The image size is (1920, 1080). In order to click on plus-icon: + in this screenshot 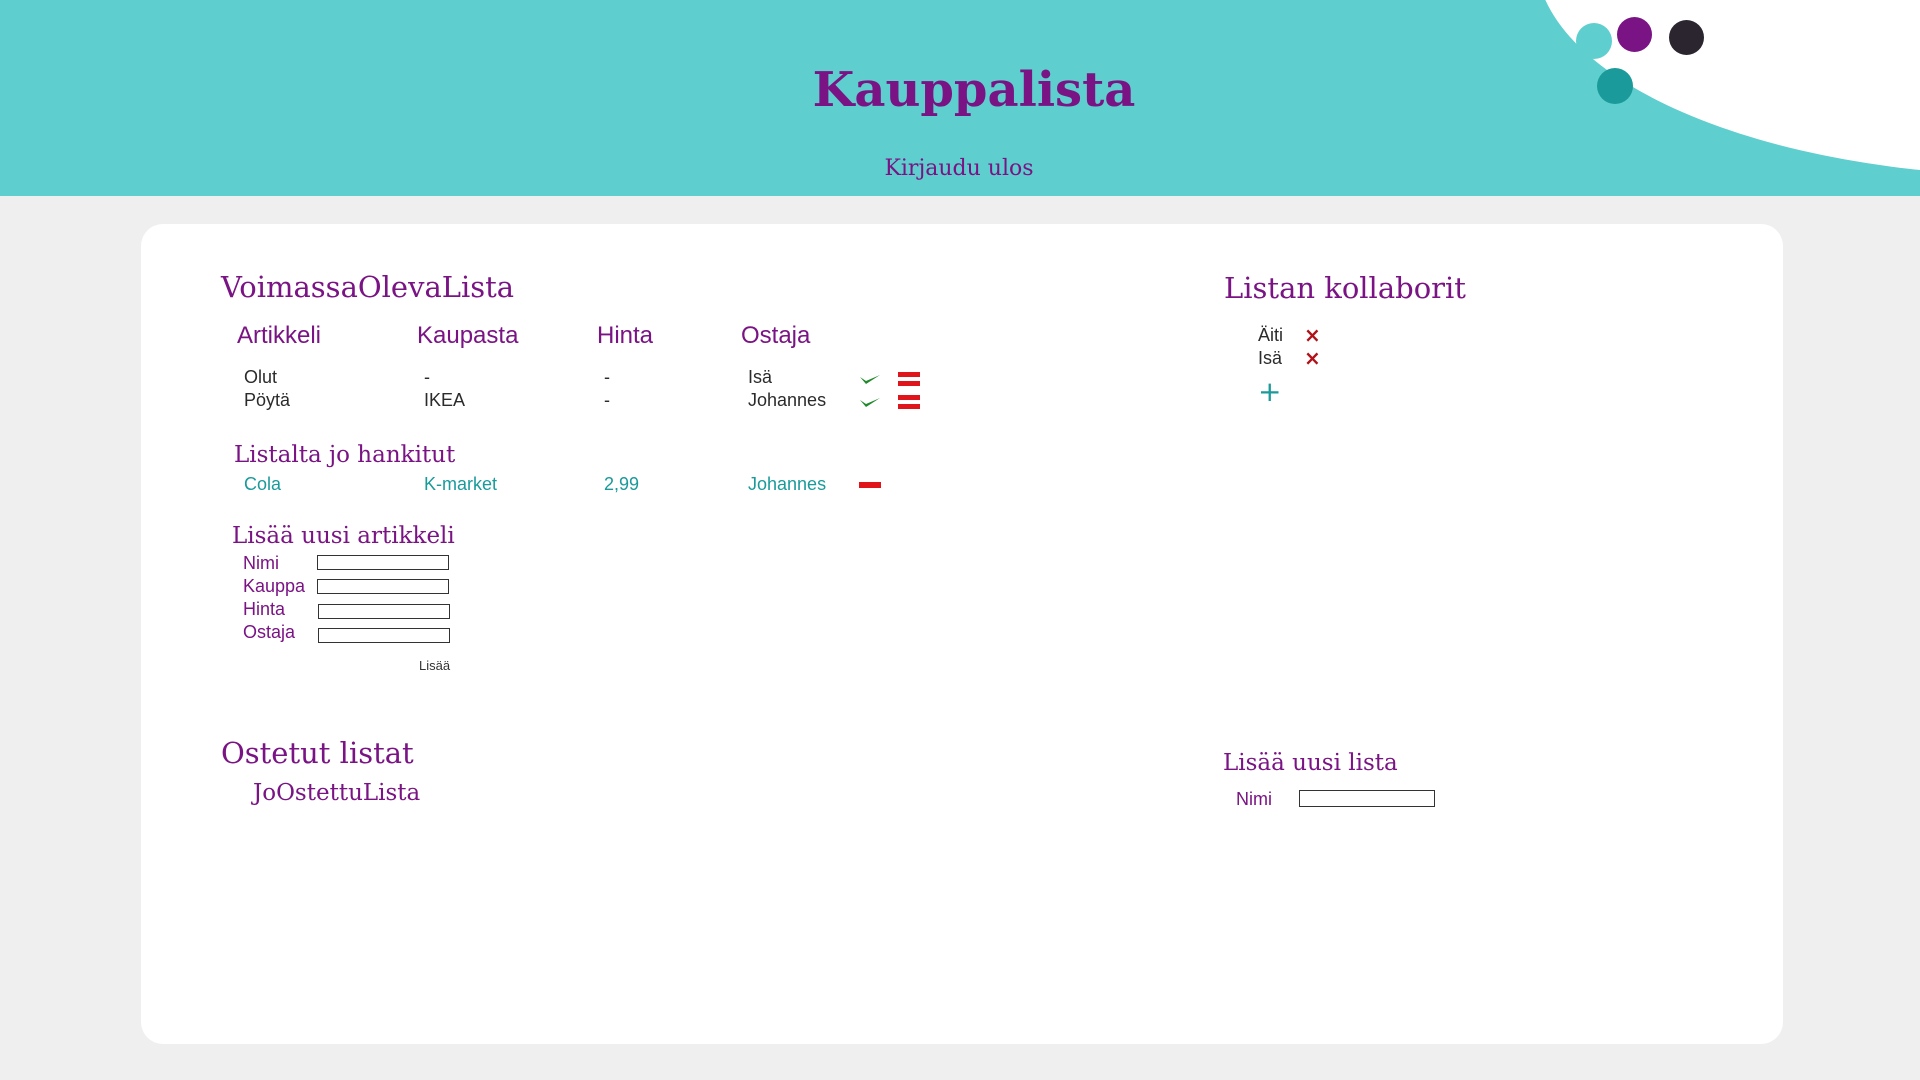, I will do `click(1269, 391)`.